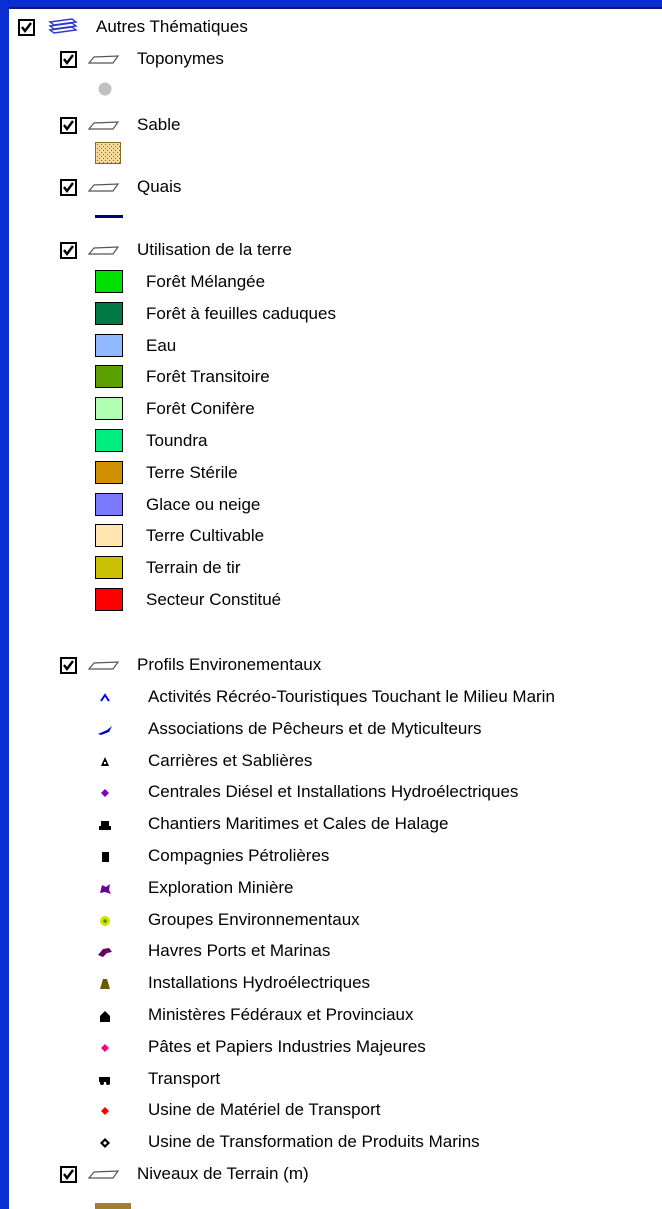 This screenshot has width=662, height=1209. I want to click on sable-label: Sable, so click(159, 124).